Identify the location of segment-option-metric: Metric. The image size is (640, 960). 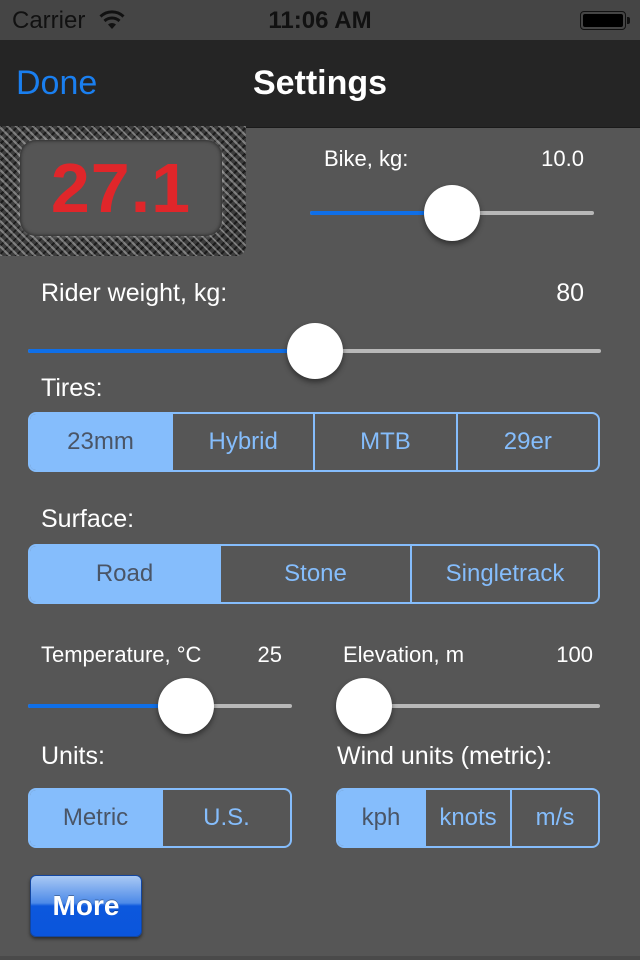
(95, 818).